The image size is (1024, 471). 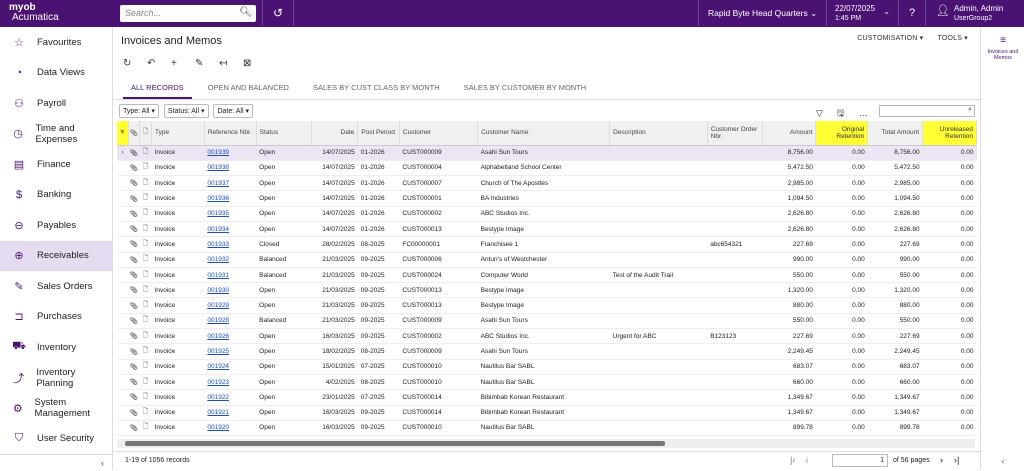 What do you see at coordinates (218, 320) in the screenshot?
I see `reference-link: 001928` at bounding box center [218, 320].